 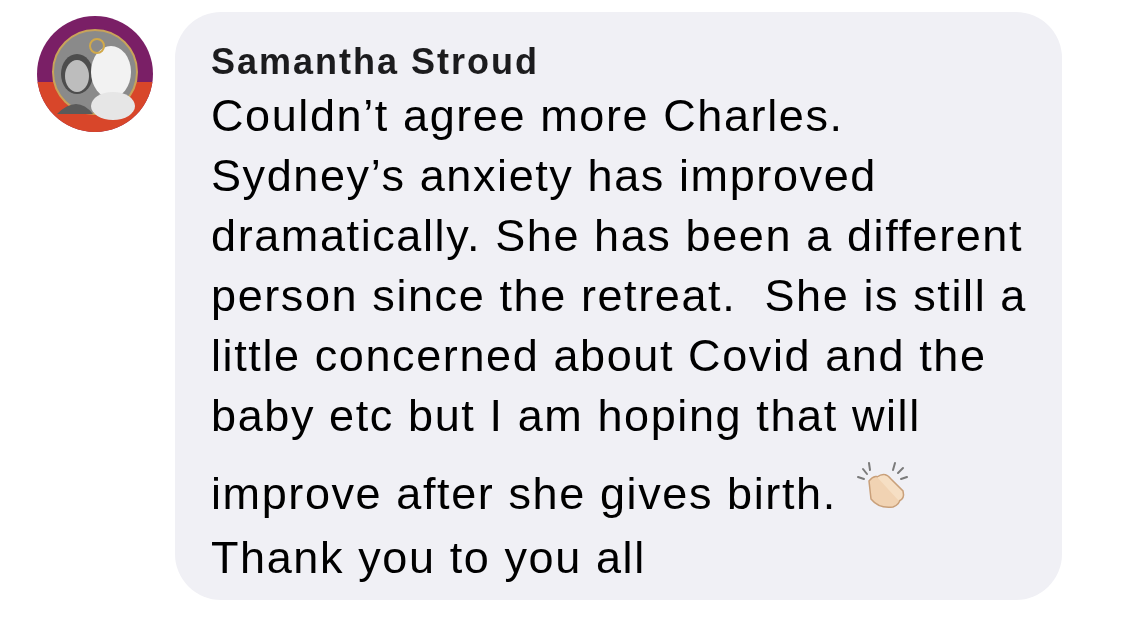 What do you see at coordinates (882, 484) in the screenshot?
I see `clapping-hands-icon` at bounding box center [882, 484].